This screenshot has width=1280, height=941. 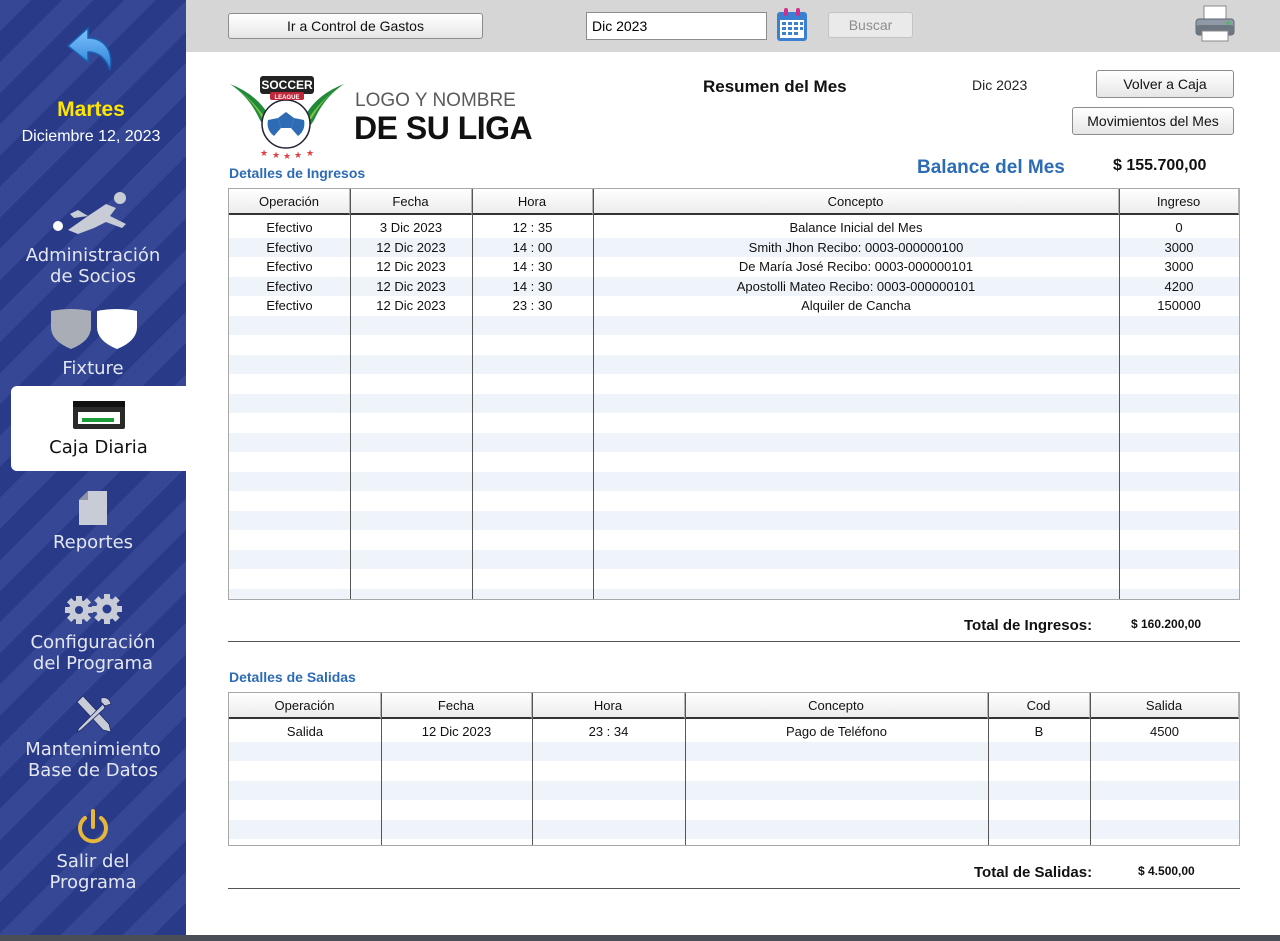 What do you see at coordinates (856, 305) in the screenshot?
I see `table-cell: Alquiler de Cancha` at bounding box center [856, 305].